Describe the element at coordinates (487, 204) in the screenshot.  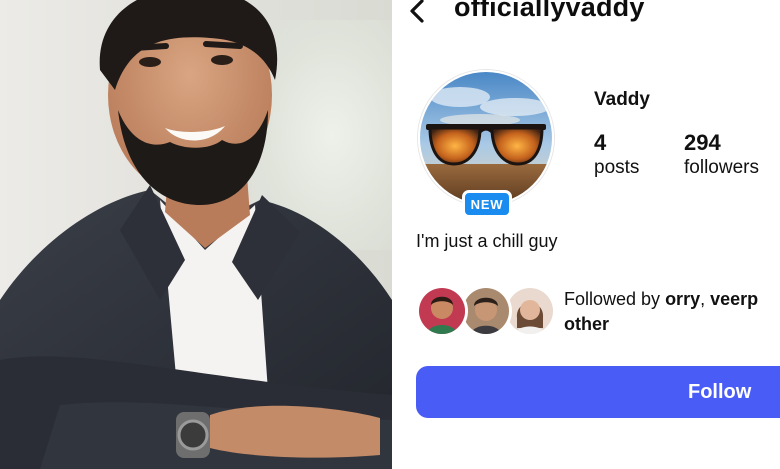
I see `new-badge: NEW` at that location.